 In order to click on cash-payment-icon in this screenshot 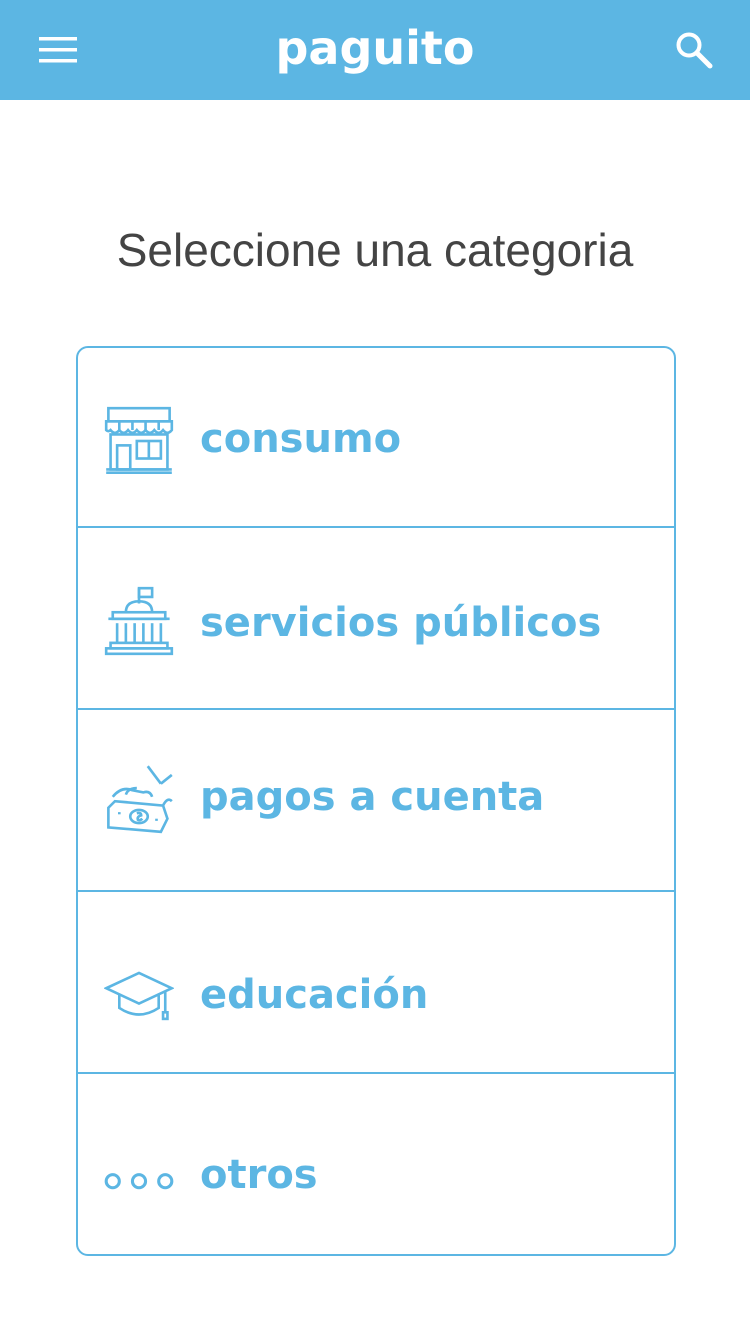, I will do `click(140, 799)`.